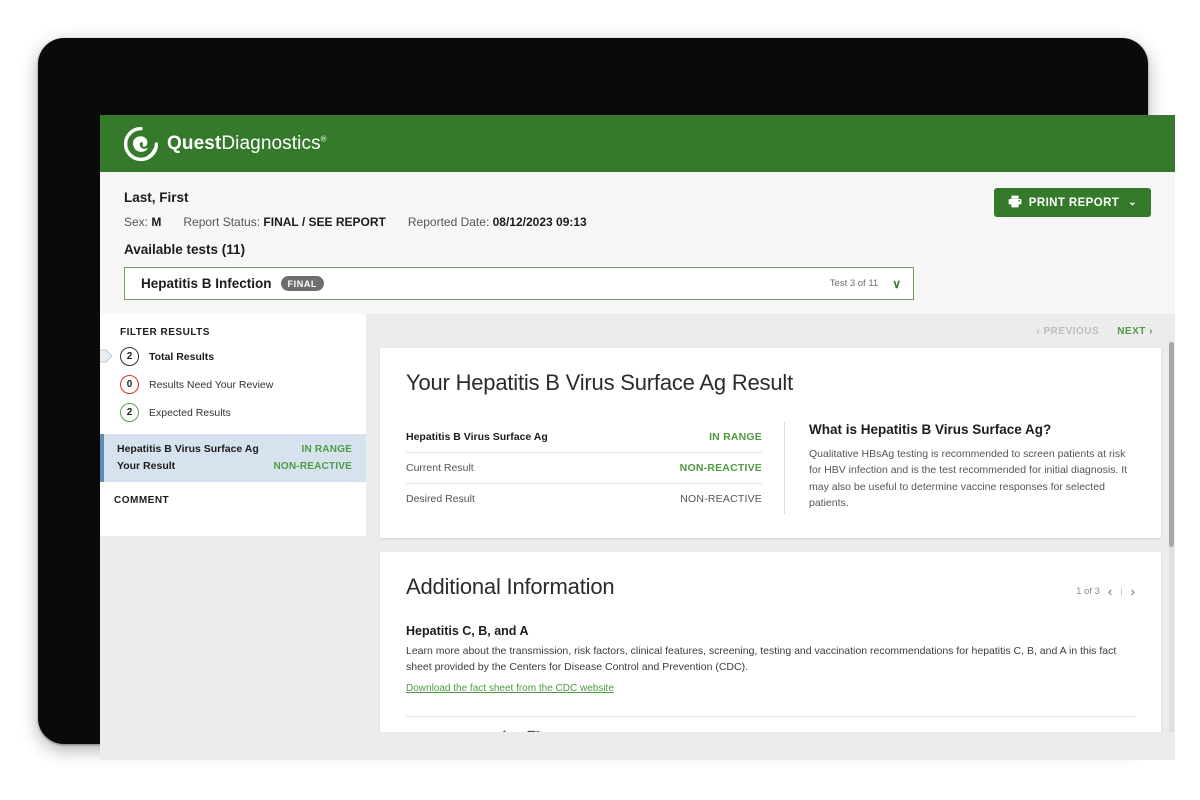 The image size is (1200, 800). I want to click on helpful-feedback-row: Was this helpful?, so click(770, 723).